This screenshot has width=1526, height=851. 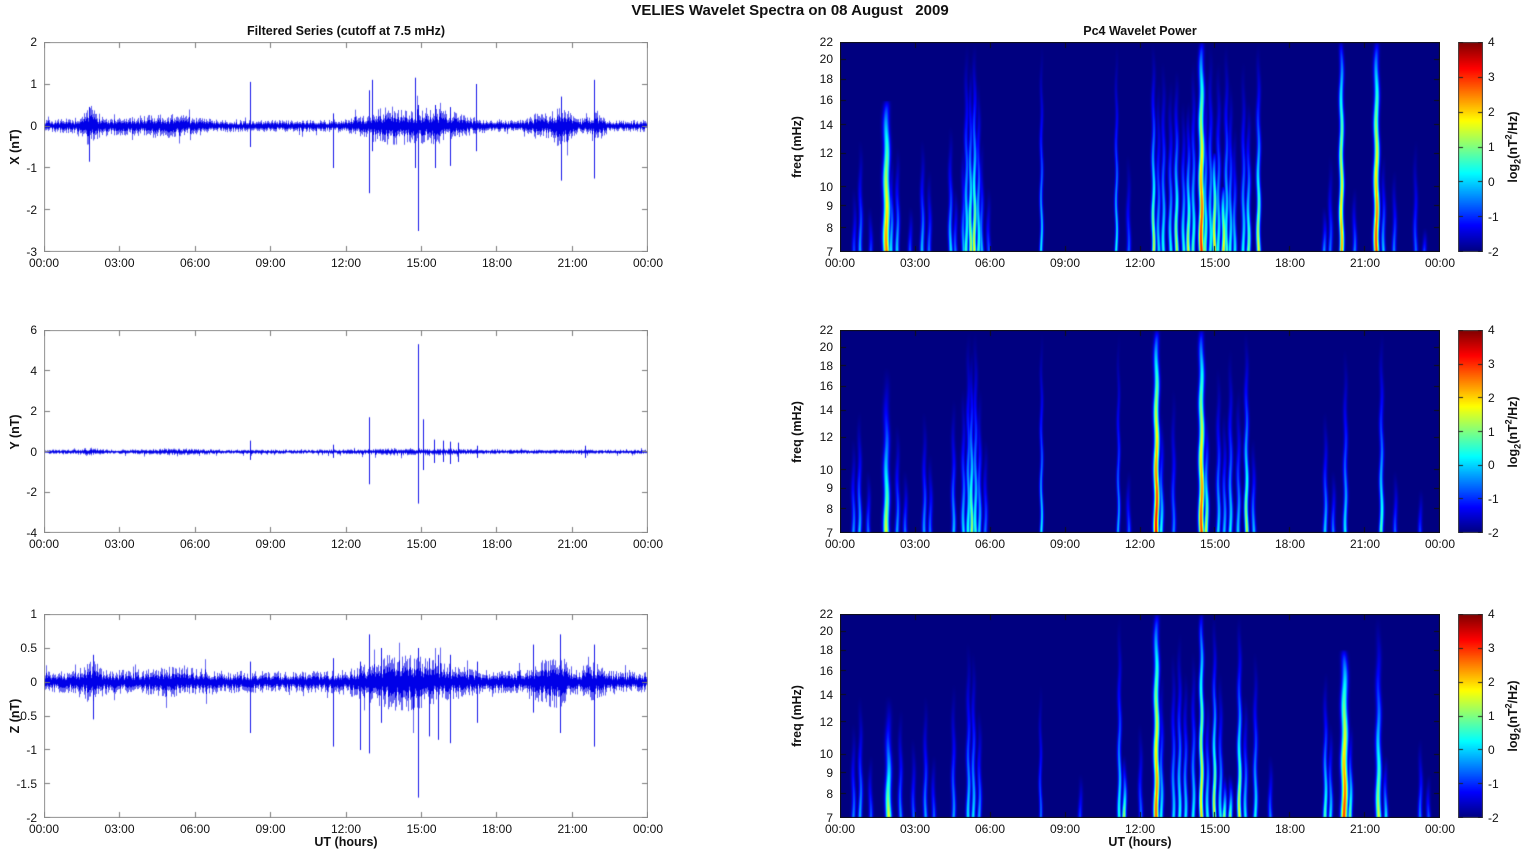 I want to click on colorbar-z, so click(x=1470, y=716).